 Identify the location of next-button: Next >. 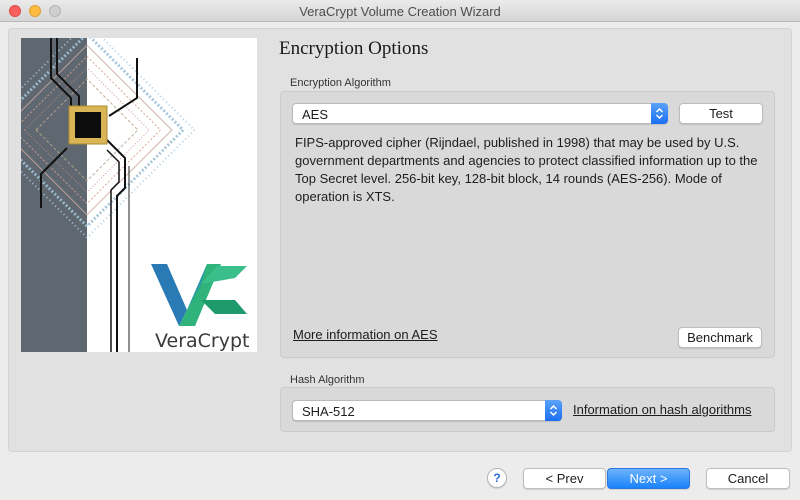
(648, 478).